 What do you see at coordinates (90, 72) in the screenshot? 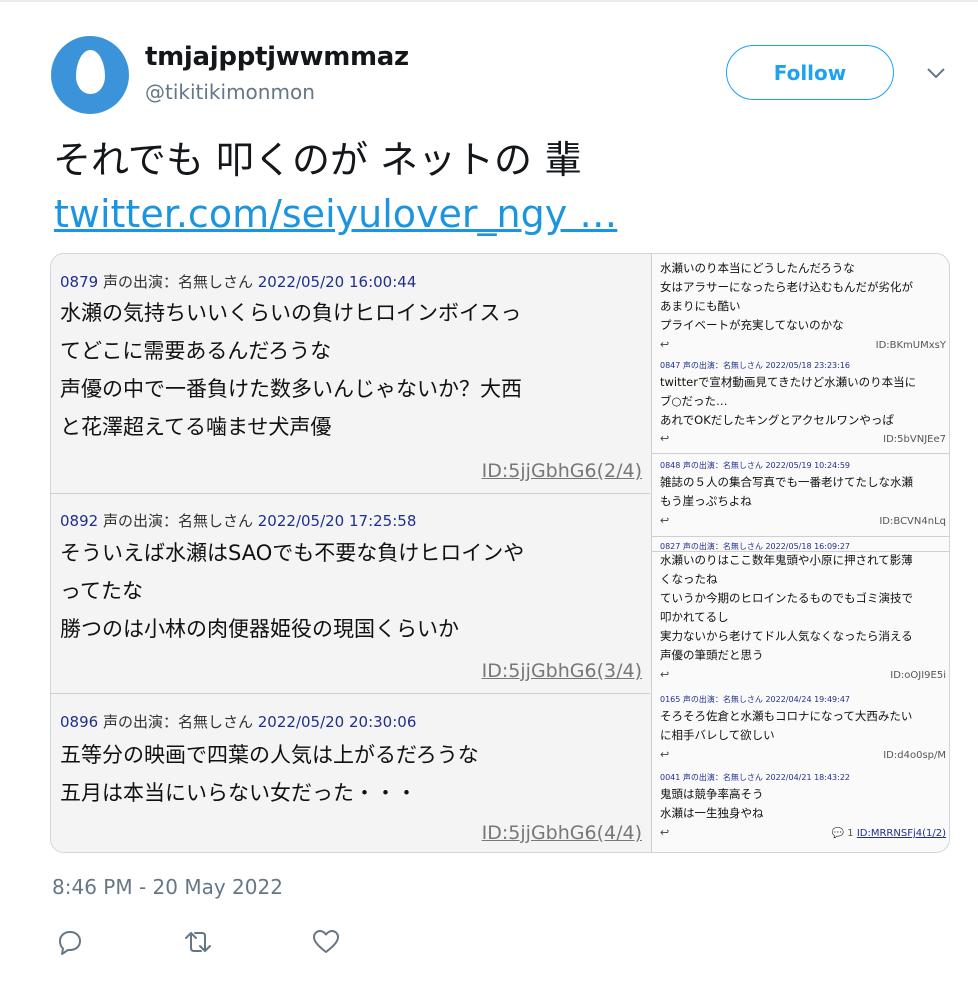
I see `default-egg-icon` at bounding box center [90, 72].